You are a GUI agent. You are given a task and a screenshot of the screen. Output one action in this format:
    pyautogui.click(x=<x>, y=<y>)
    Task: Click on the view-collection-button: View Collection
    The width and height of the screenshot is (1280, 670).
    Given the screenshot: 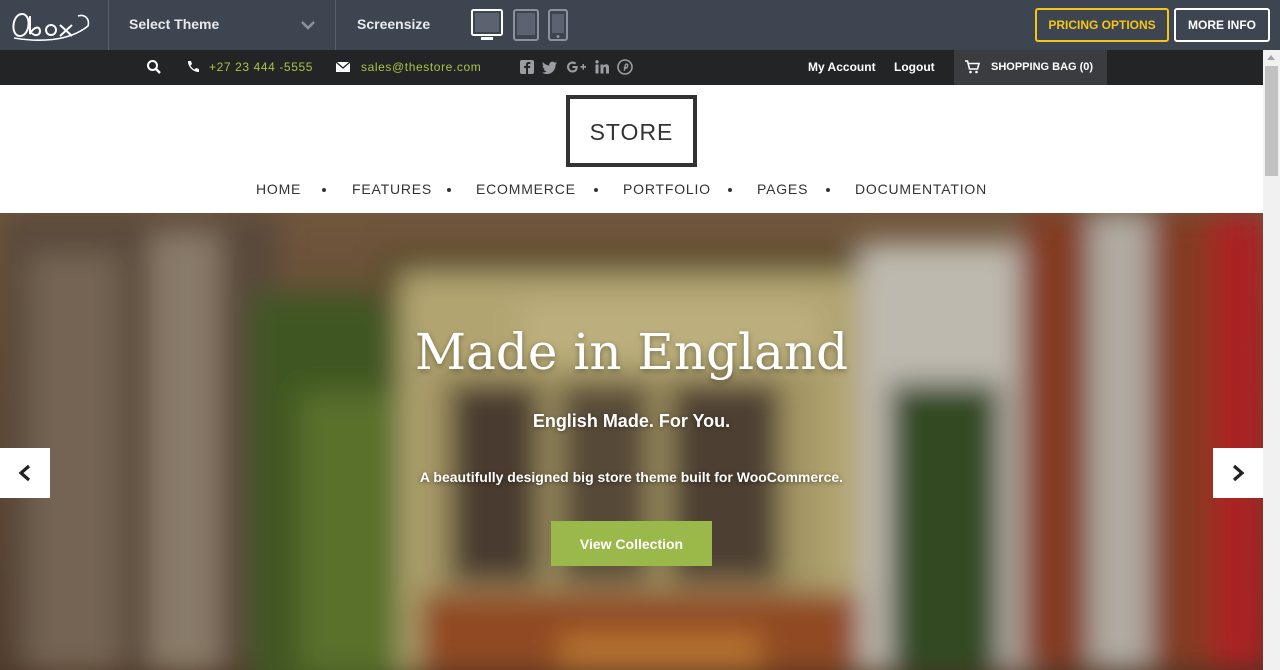 What is the action you would take?
    pyautogui.click(x=631, y=543)
    